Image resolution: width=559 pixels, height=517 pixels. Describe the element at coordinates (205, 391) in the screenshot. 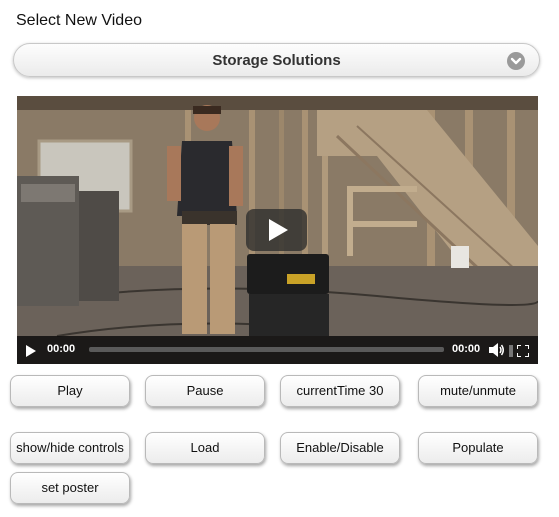

I see `pause-button: Pause` at that location.